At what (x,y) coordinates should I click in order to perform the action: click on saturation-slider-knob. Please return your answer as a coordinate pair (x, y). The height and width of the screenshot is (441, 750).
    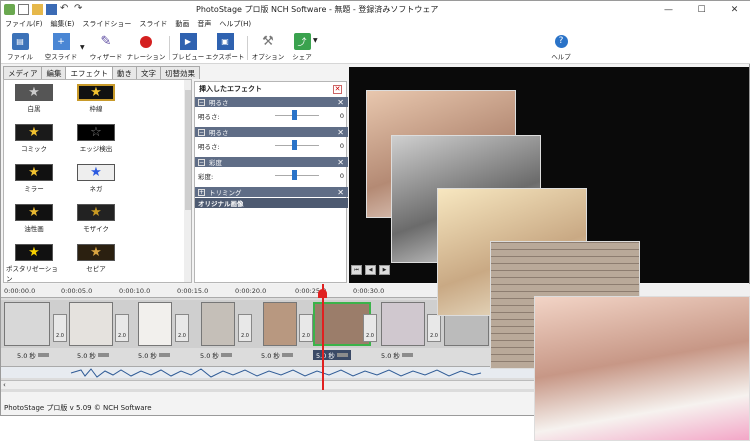
    Looking at the image, I should click on (294, 175).